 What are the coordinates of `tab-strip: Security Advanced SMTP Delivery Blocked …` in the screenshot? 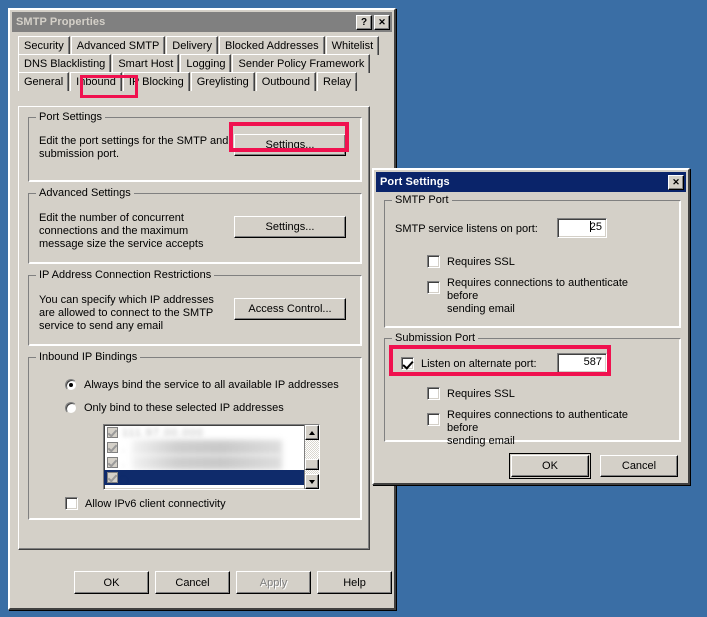 It's located at (199, 63).